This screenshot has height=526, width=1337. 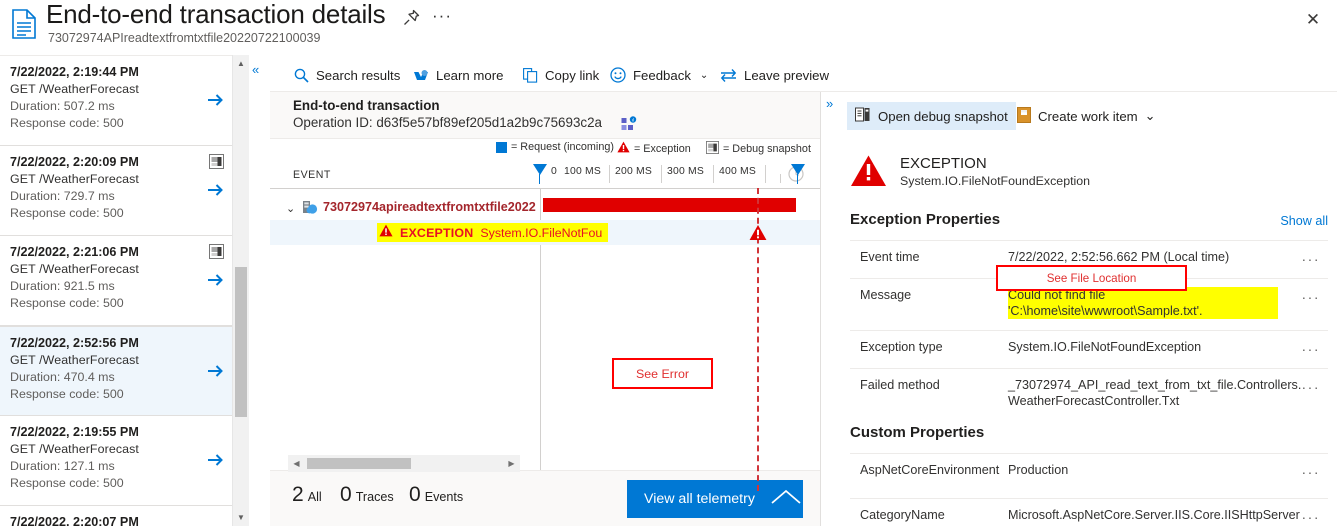 I want to click on view-all-telemetry-button: View all telemetry, so click(x=715, y=499).